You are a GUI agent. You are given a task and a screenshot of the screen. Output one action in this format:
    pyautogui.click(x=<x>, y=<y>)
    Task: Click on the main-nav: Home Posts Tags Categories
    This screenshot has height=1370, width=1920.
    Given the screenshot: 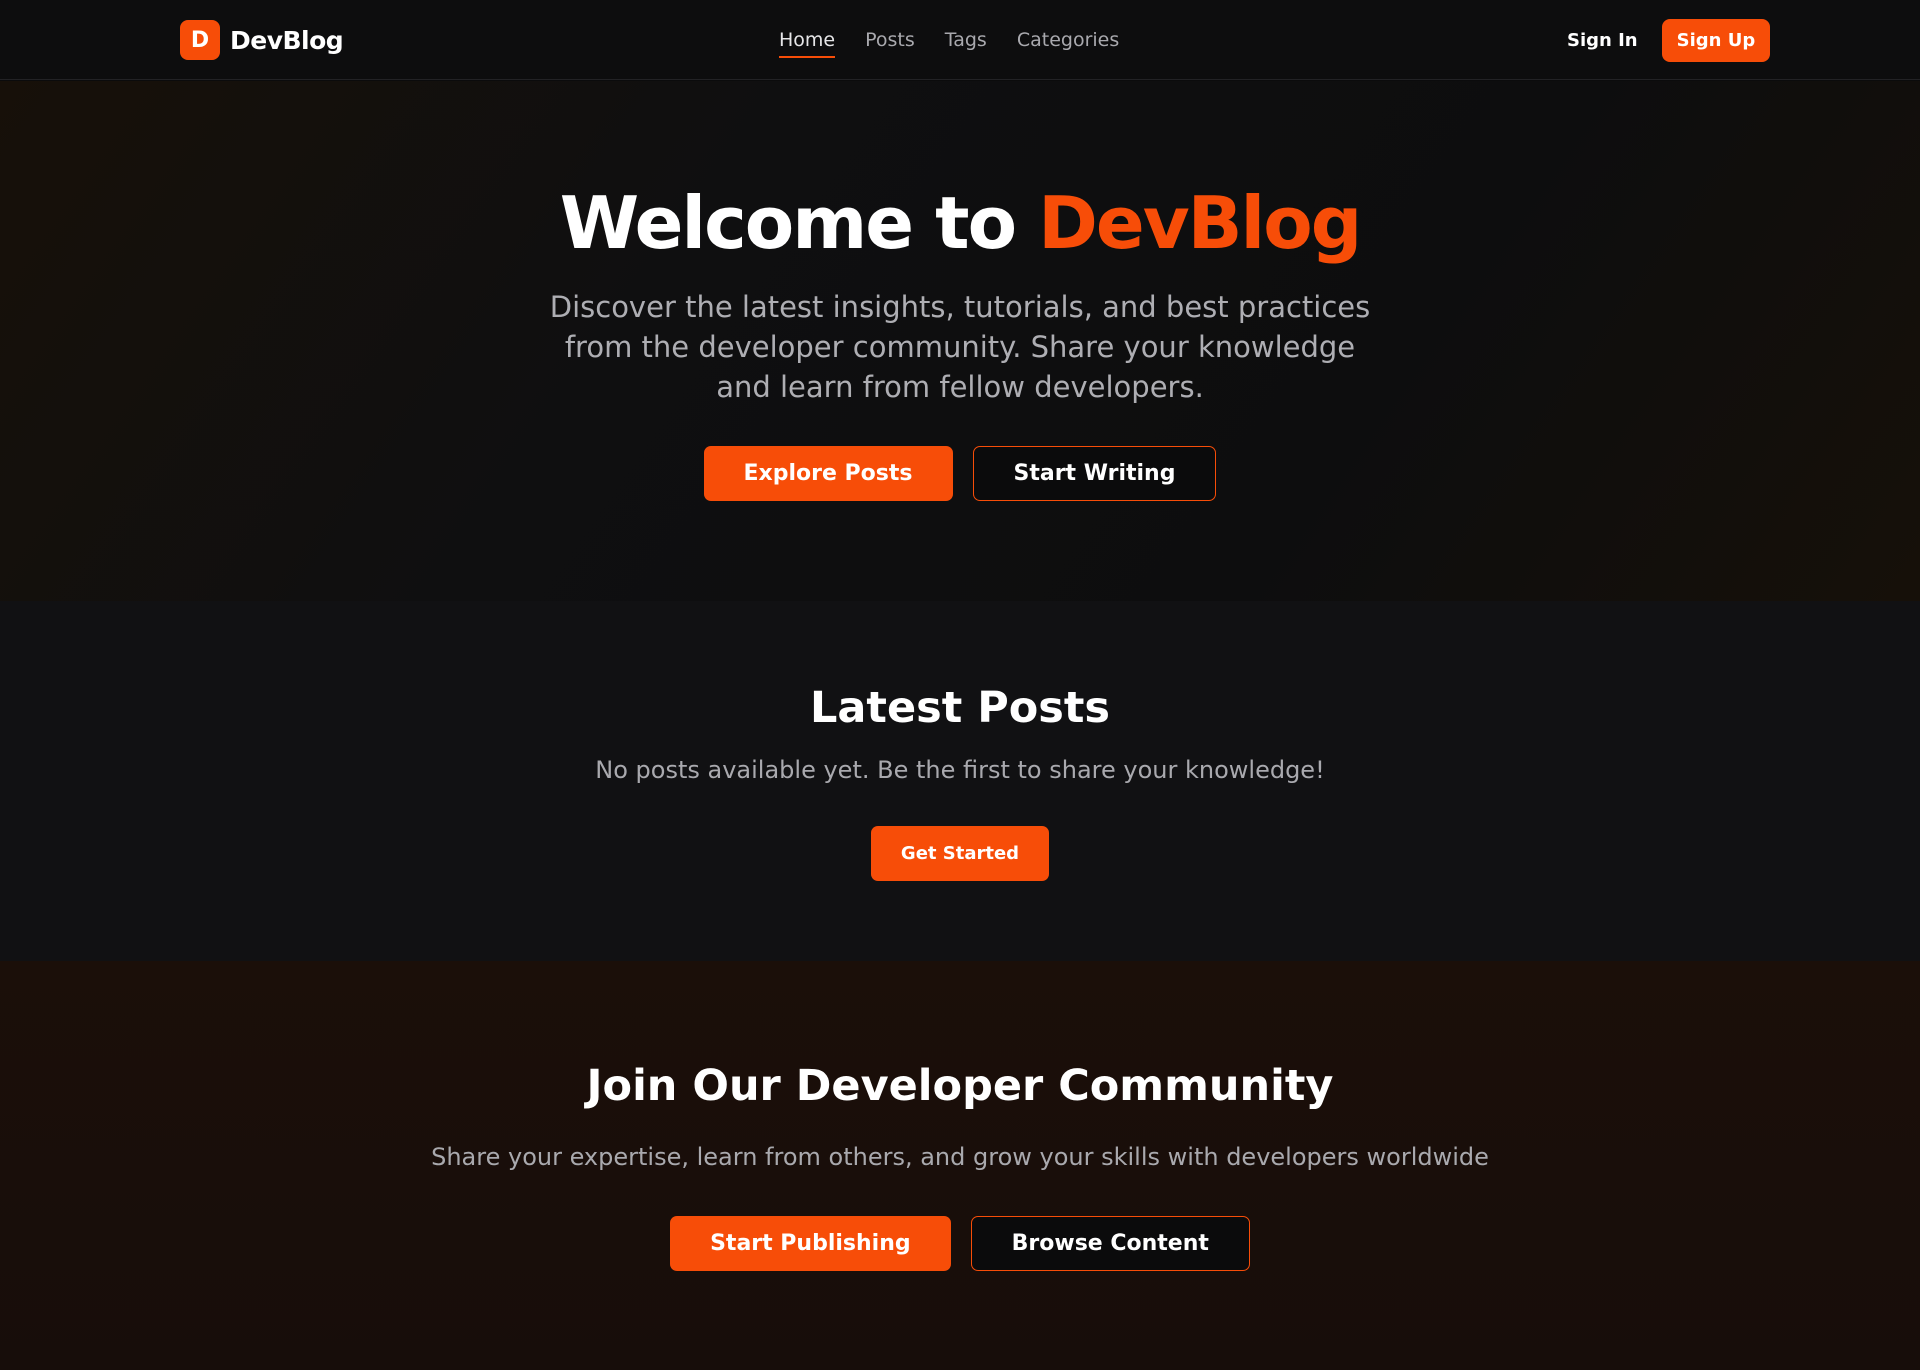 What is the action you would take?
    pyautogui.click(x=964, y=42)
    